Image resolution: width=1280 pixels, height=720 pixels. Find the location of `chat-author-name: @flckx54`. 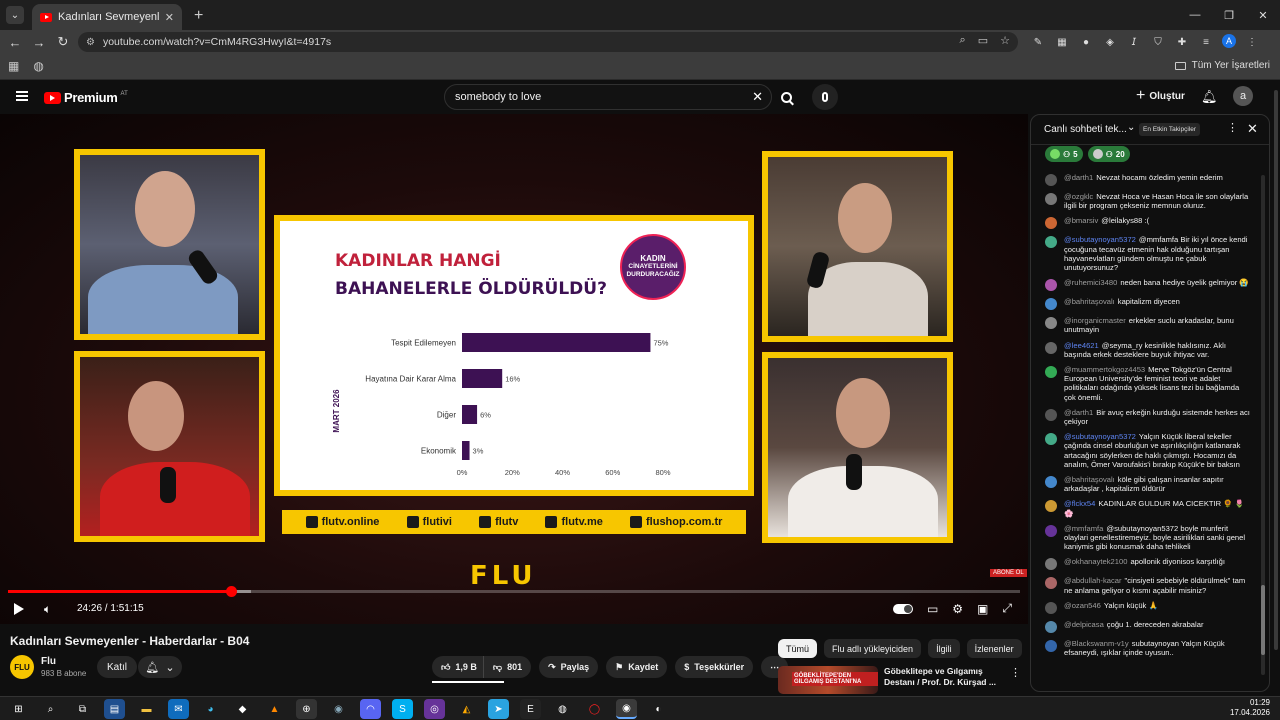

chat-author-name: @flckx54 is located at coordinates (1079, 503).